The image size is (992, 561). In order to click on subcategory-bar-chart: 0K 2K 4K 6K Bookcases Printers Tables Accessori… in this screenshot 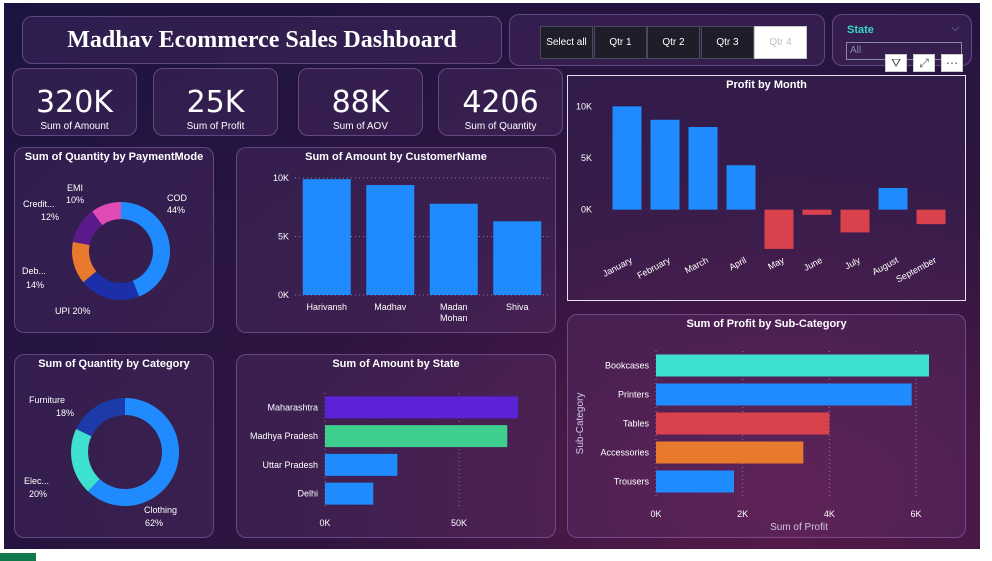, I will do `click(752, 442)`.